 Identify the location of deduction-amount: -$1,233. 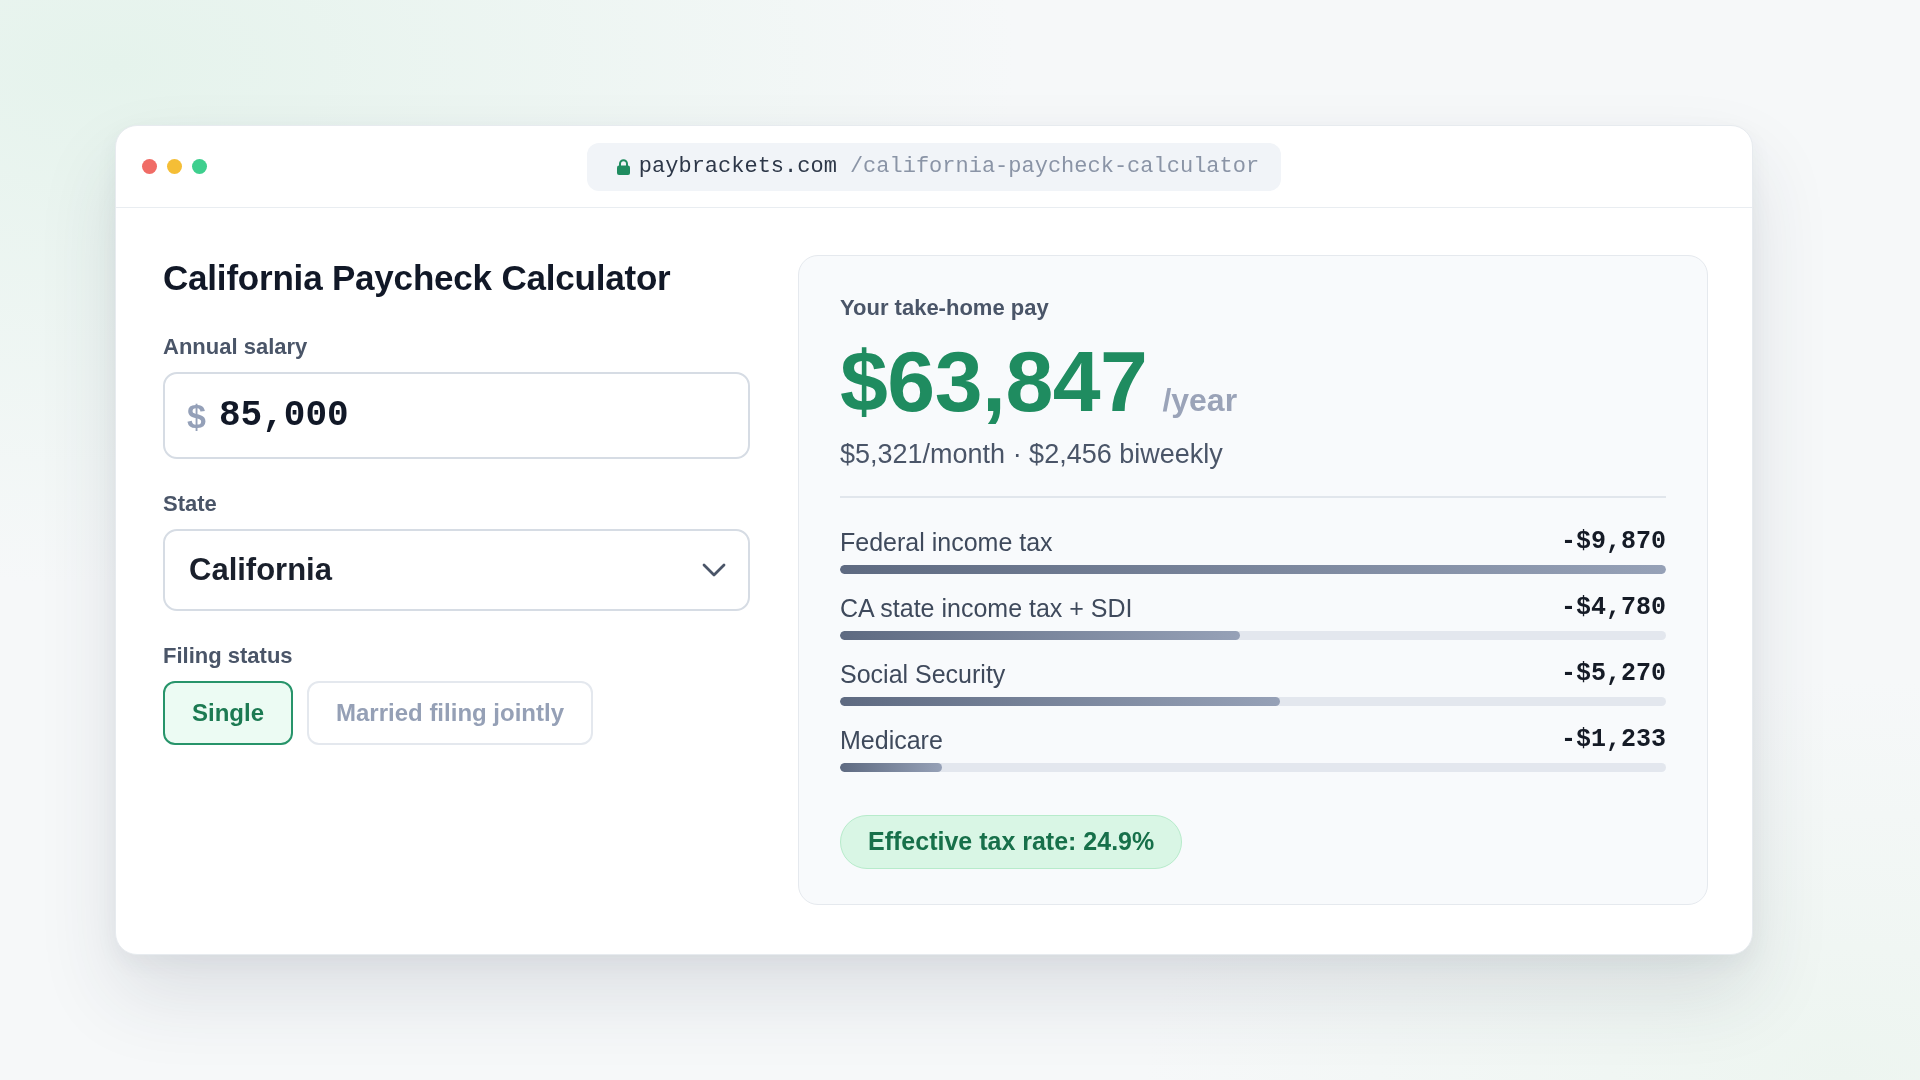
(1613, 739).